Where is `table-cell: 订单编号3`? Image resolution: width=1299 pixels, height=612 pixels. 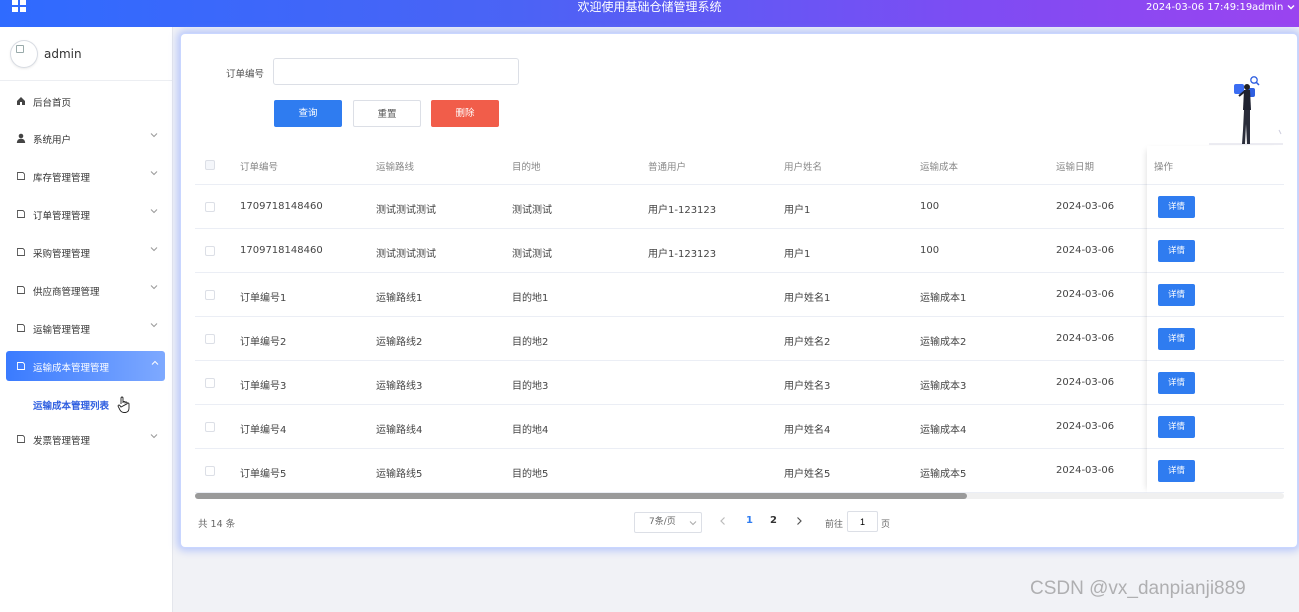
table-cell: 订单编号3 is located at coordinates (263, 386).